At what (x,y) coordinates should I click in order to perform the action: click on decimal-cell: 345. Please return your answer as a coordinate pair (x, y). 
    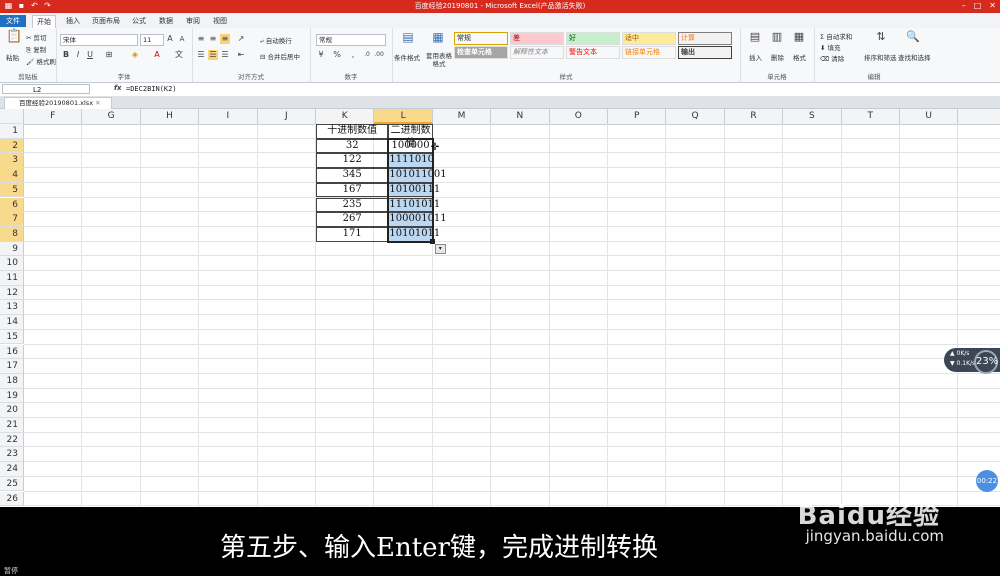
    Looking at the image, I should click on (352, 175).